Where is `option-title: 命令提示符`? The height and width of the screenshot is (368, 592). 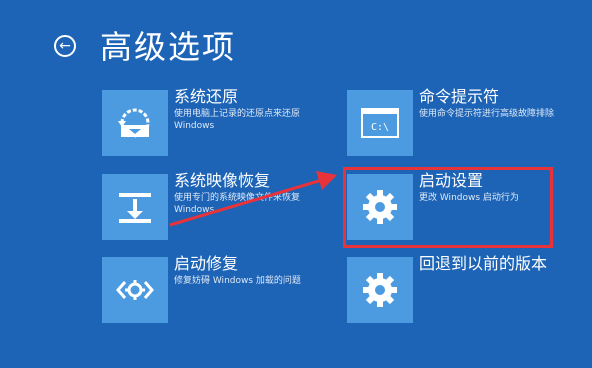 option-title: 命令提示符 is located at coordinates (459, 96).